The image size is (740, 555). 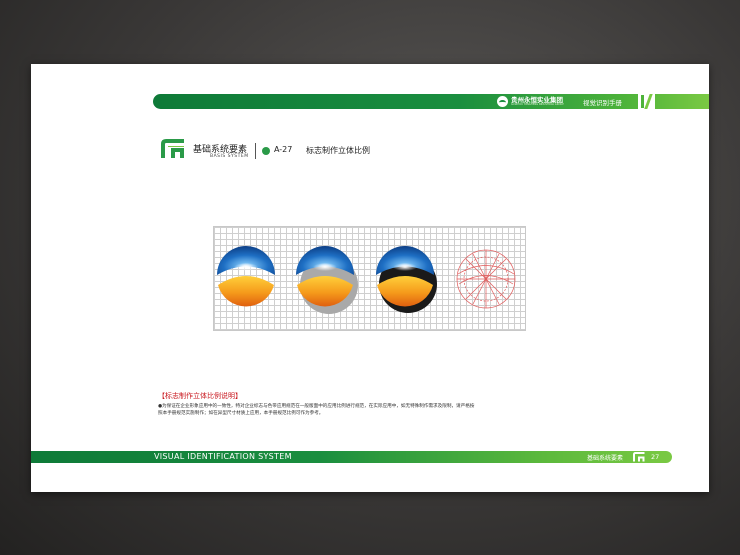 I want to click on company-logo-icon, so click(x=502, y=101).